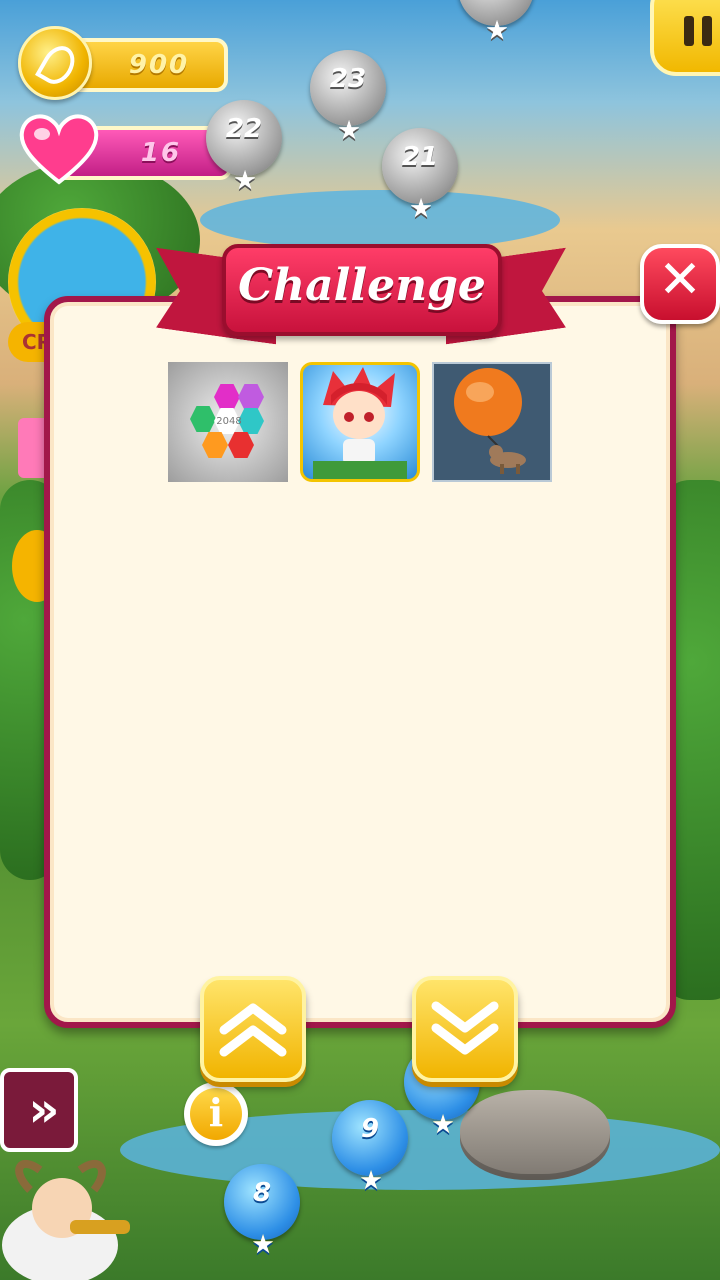  I want to click on double-chevron-down-icon, so click(465, 1028).